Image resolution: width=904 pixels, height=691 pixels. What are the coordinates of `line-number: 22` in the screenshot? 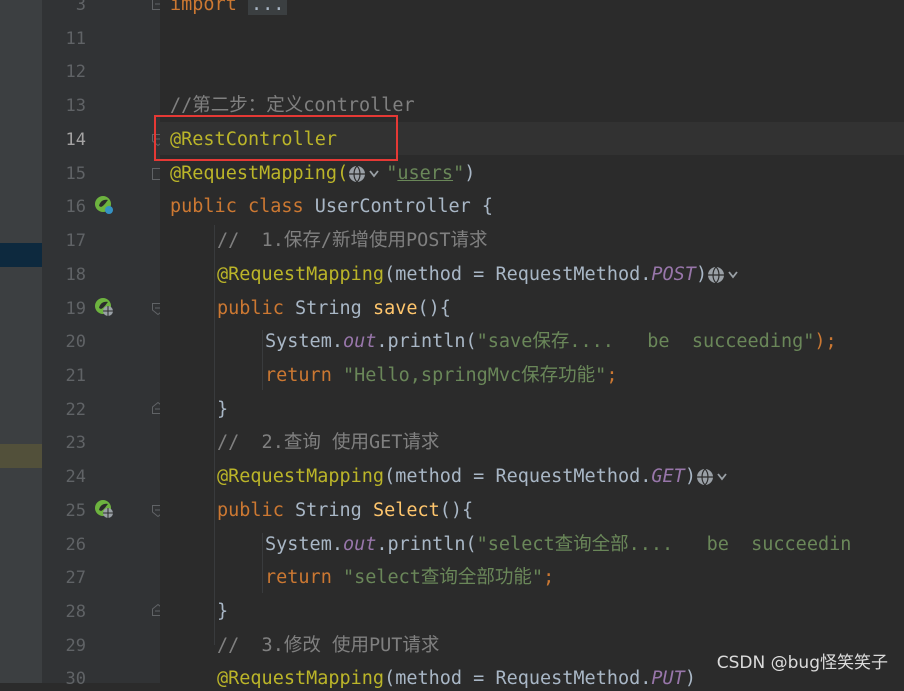 It's located at (75, 410).